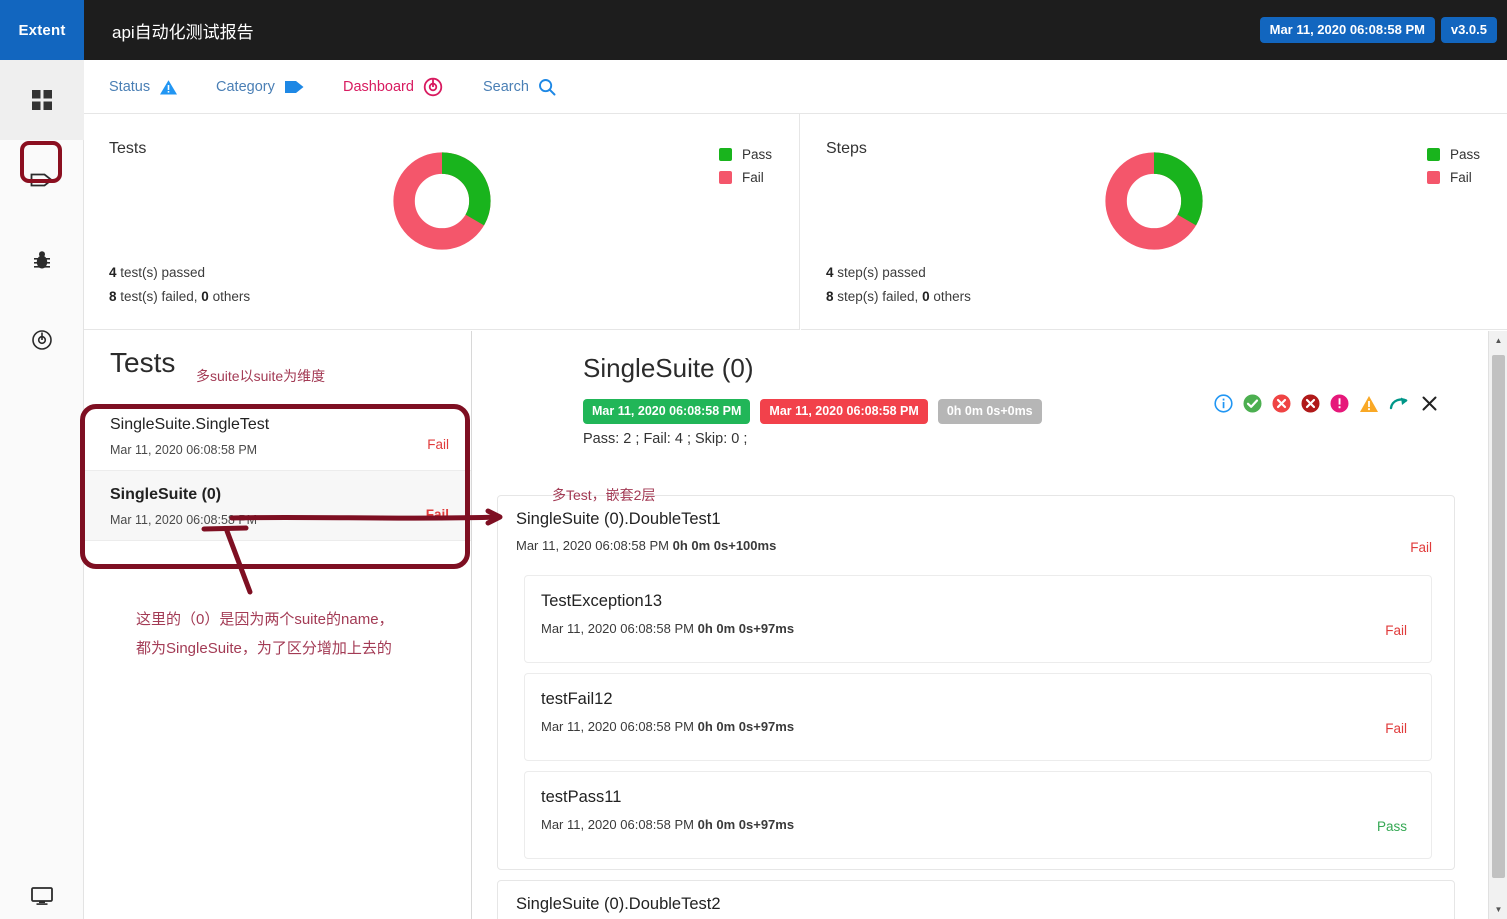 The width and height of the screenshot is (1507, 919). Describe the element at coordinates (724, 545) in the screenshot. I see `test-node-duration: 0h 0m 0s+100ms` at that location.